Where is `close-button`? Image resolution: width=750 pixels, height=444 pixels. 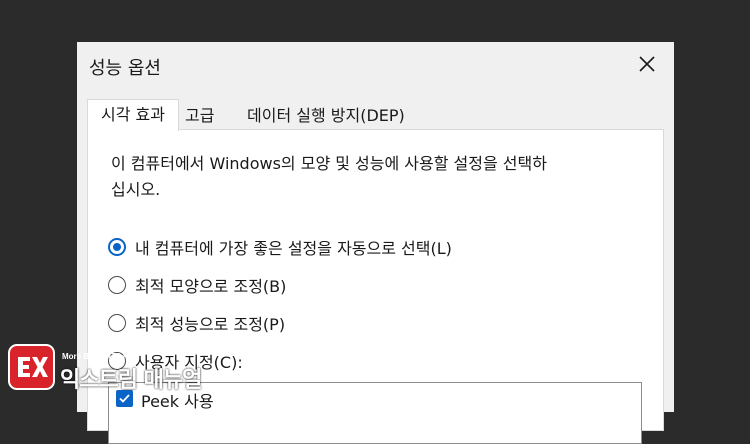
close-button is located at coordinates (647, 64).